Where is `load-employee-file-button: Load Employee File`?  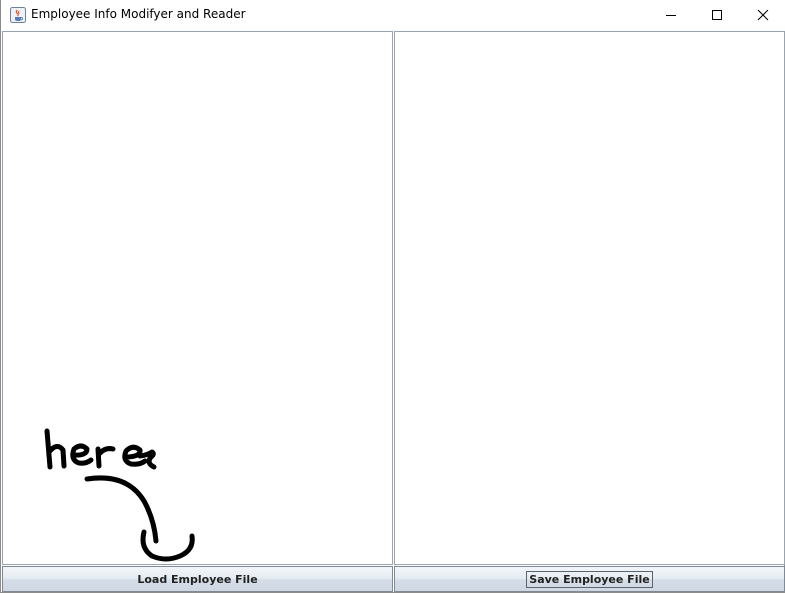 load-employee-file-button: Load Employee File is located at coordinates (197, 579).